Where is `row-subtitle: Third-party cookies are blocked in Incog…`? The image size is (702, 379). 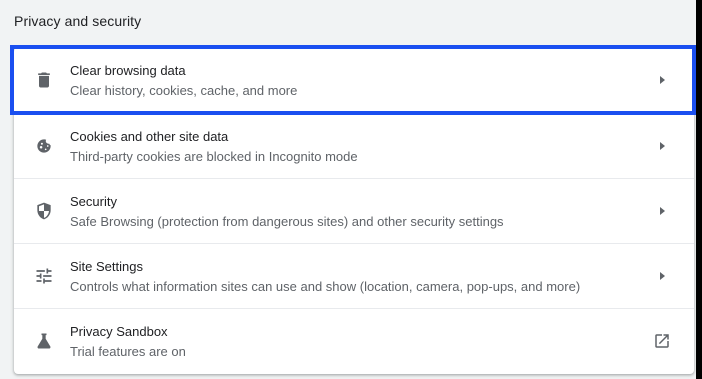
row-subtitle: Third-party cookies are blocked in Incog… is located at coordinates (214, 156).